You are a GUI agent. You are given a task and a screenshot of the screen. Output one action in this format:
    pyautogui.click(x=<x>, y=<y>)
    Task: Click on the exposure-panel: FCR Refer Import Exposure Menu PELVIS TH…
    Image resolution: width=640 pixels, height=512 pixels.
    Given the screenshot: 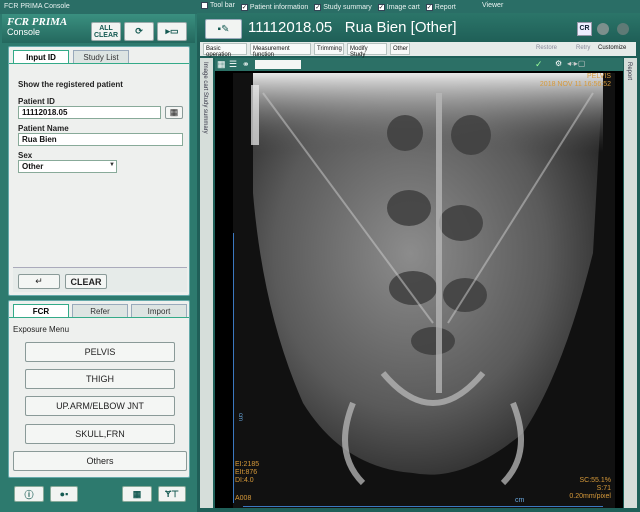 What is the action you would take?
    pyautogui.click(x=99, y=389)
    